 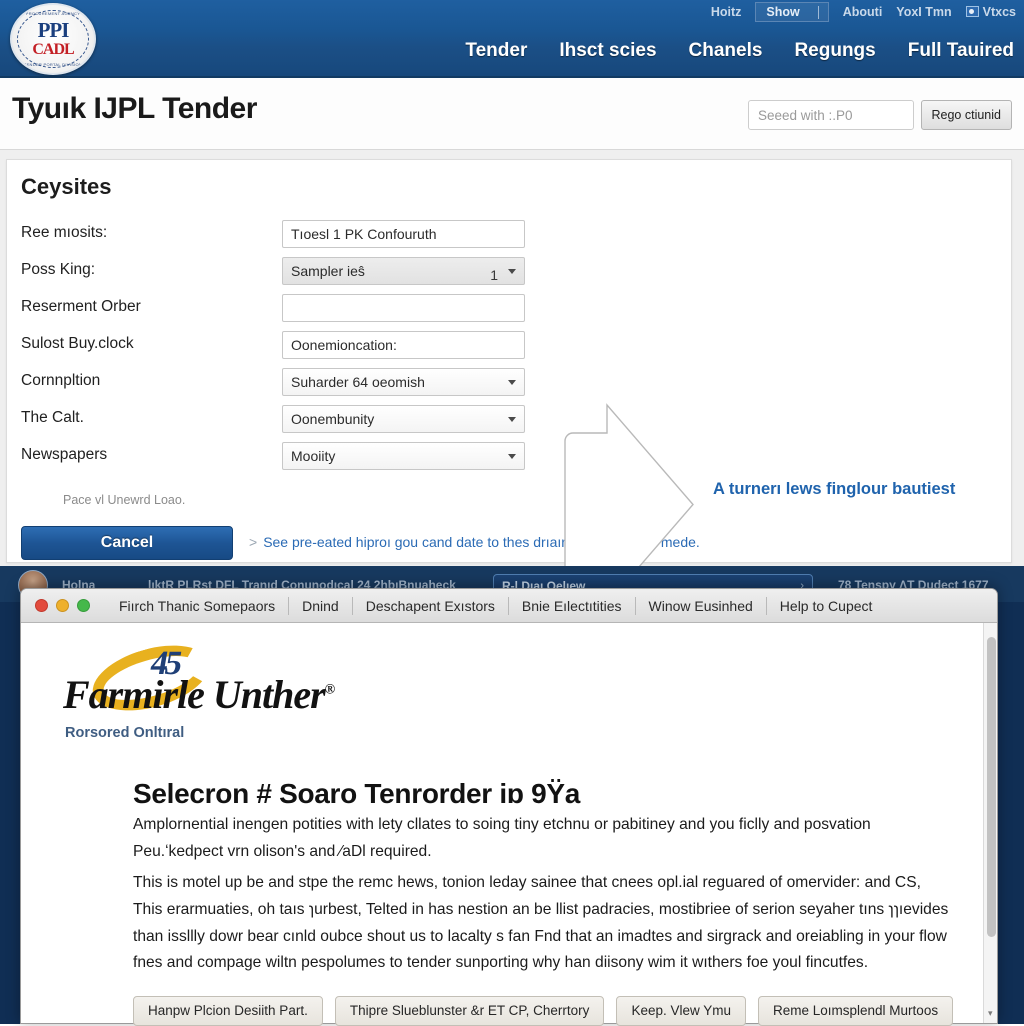 I want to click on document-scrollbar: ▾, so click(x=990, y=823).